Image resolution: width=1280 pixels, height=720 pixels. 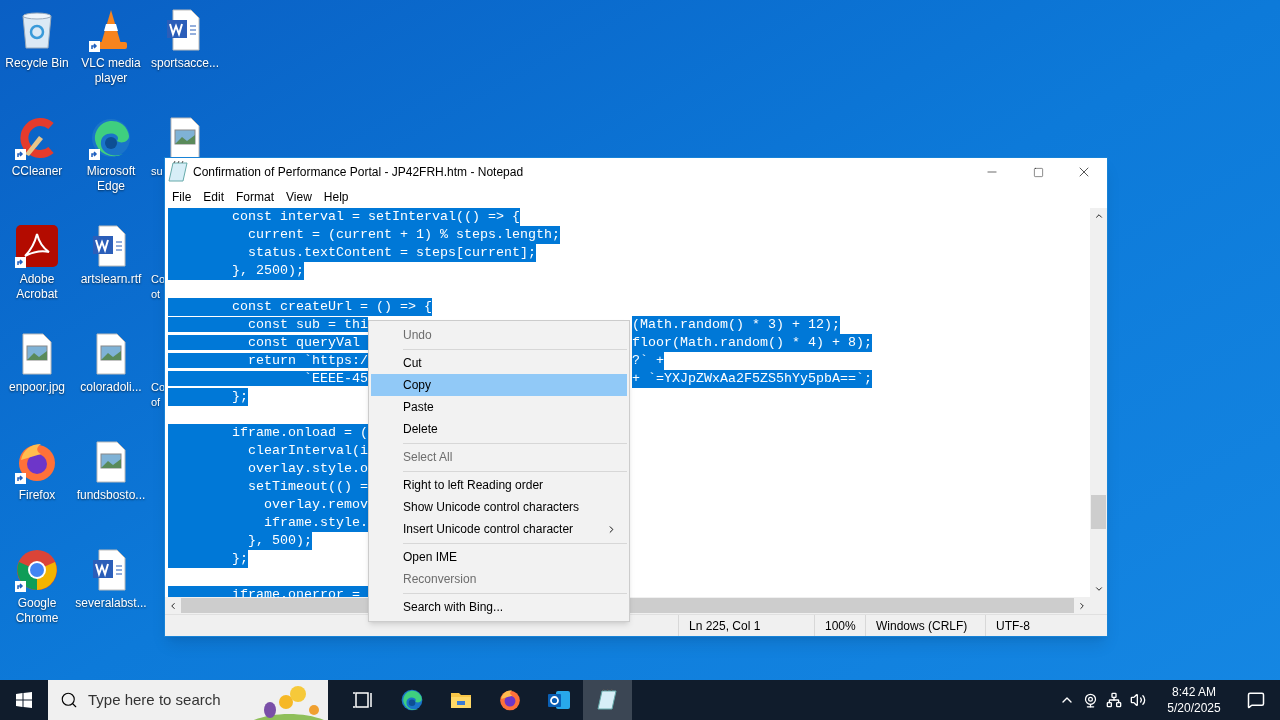 I want to click on status-bar-text: 100%, so click(x=839, y=625).